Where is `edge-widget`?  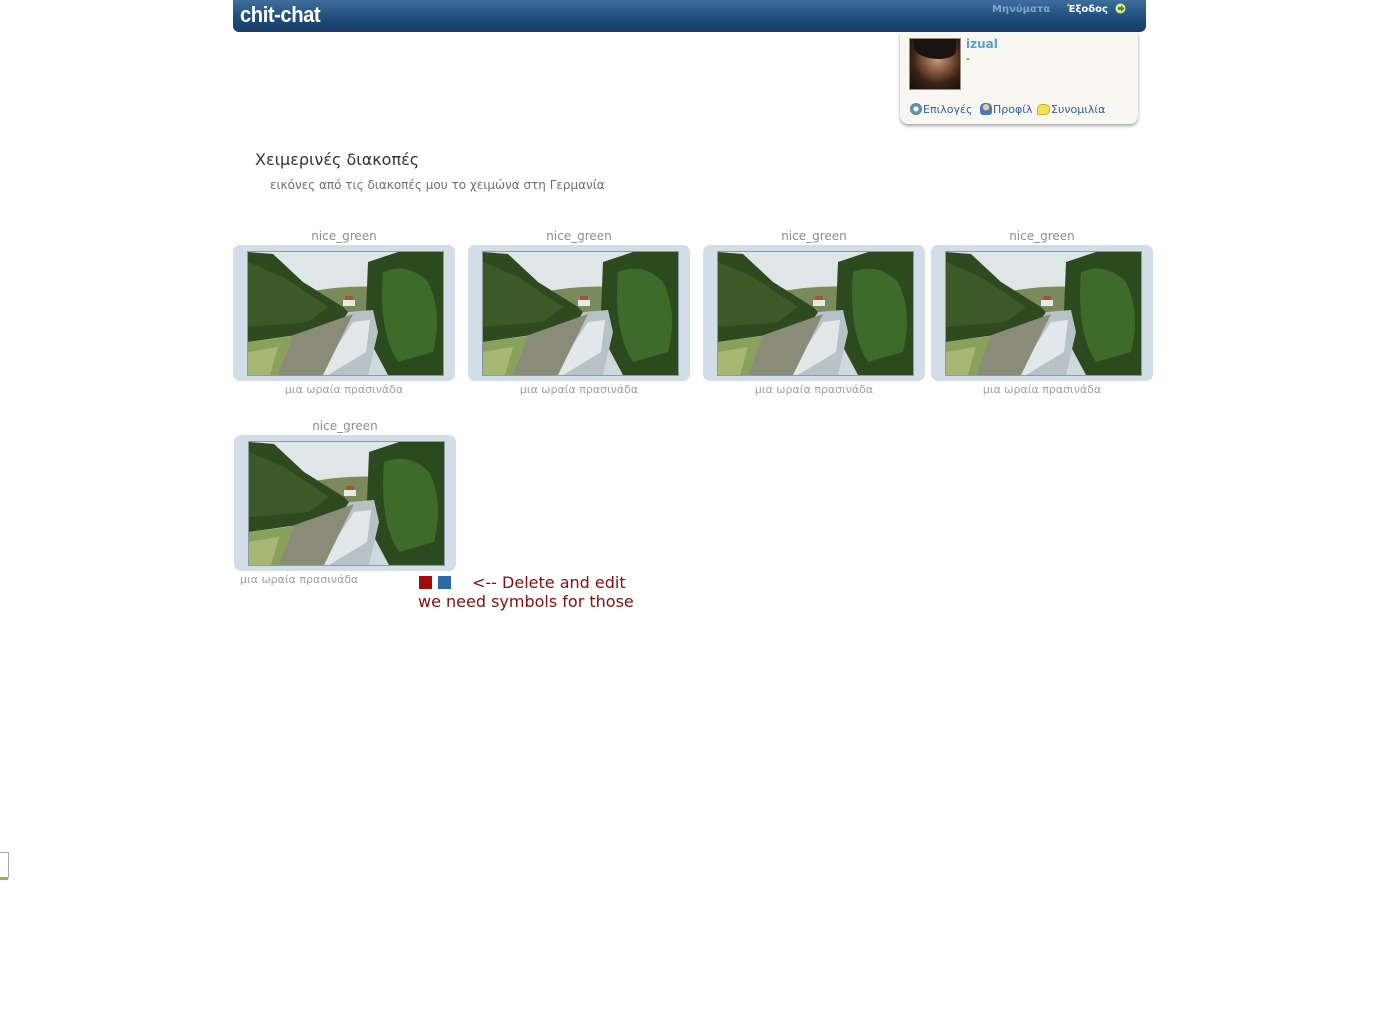 edge-widget is located at coordinates (4, 866).